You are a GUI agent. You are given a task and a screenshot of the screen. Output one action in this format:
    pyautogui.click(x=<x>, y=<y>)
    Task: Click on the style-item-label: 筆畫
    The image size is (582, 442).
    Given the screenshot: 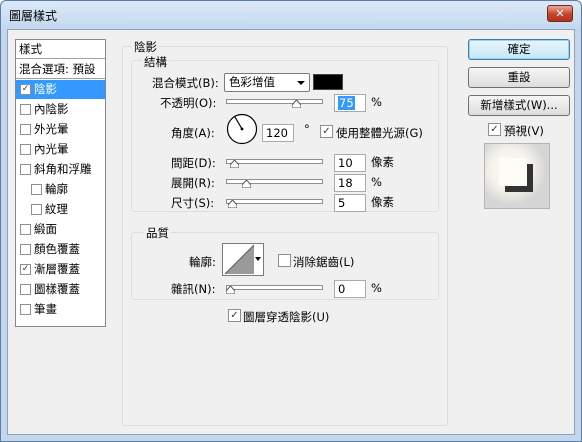 What is the action you would take?
    pyautogui.click(x=45, y=309)
    